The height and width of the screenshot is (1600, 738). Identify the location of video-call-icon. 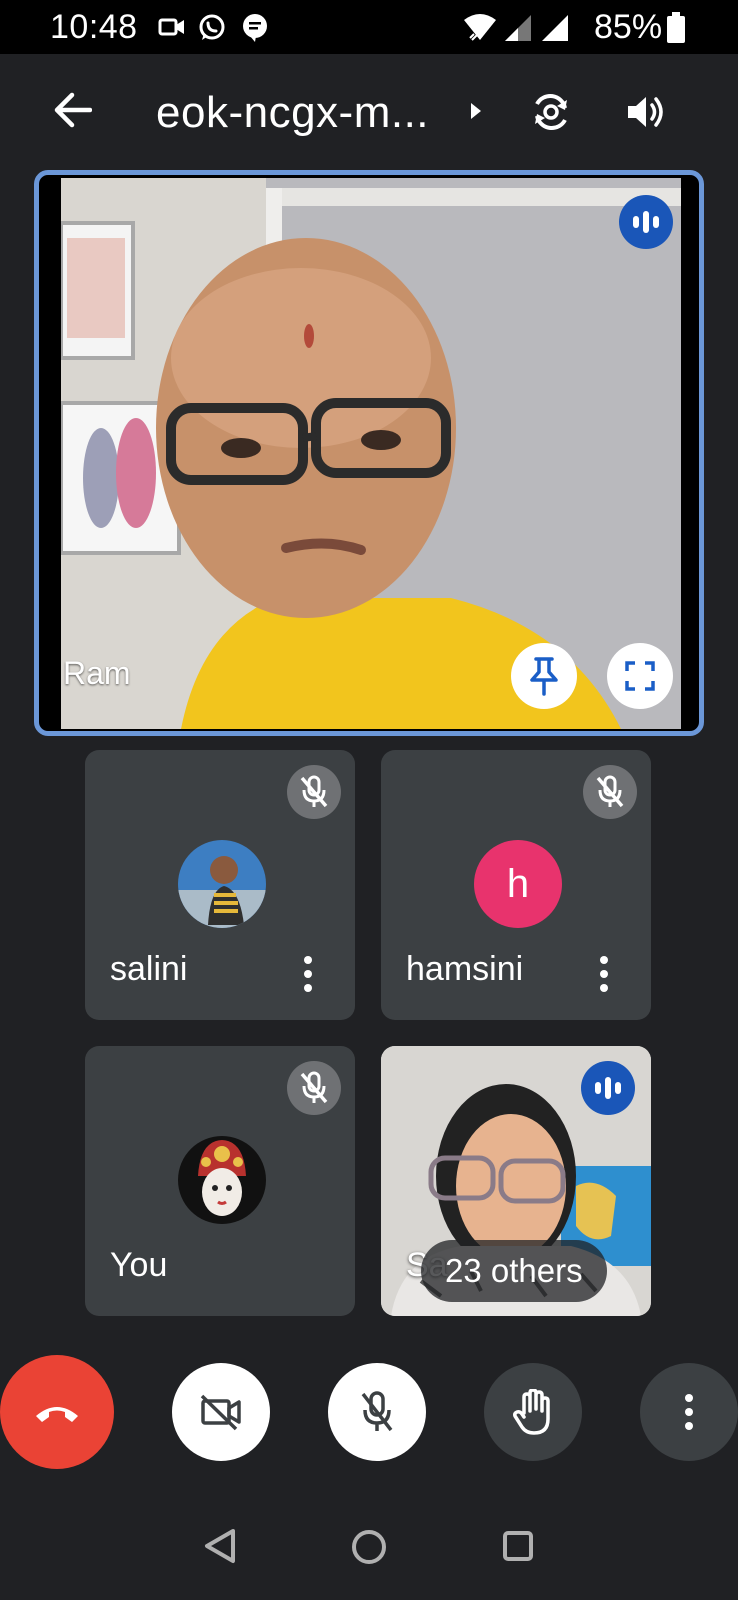
(172, 27).